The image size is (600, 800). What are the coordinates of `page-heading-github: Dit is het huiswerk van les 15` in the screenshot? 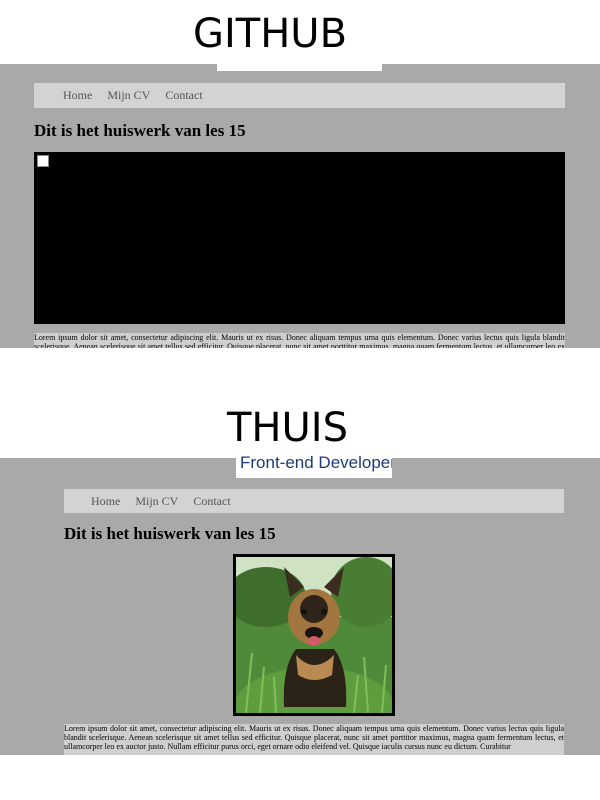 It's located at (140, 130).